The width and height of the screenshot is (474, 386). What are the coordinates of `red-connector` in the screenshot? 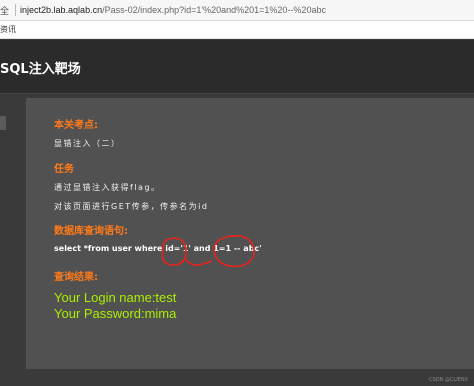 It's located at (198, 261).